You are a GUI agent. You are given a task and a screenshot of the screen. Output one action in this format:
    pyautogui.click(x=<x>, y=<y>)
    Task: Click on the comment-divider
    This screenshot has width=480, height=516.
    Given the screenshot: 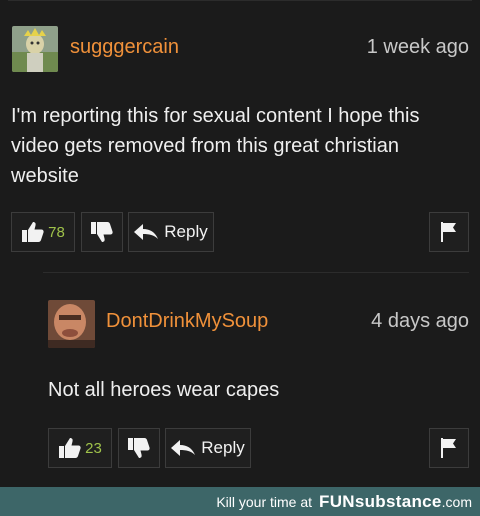 What is the action you would take?
    pyautogui.click(x=256, y=272)
    